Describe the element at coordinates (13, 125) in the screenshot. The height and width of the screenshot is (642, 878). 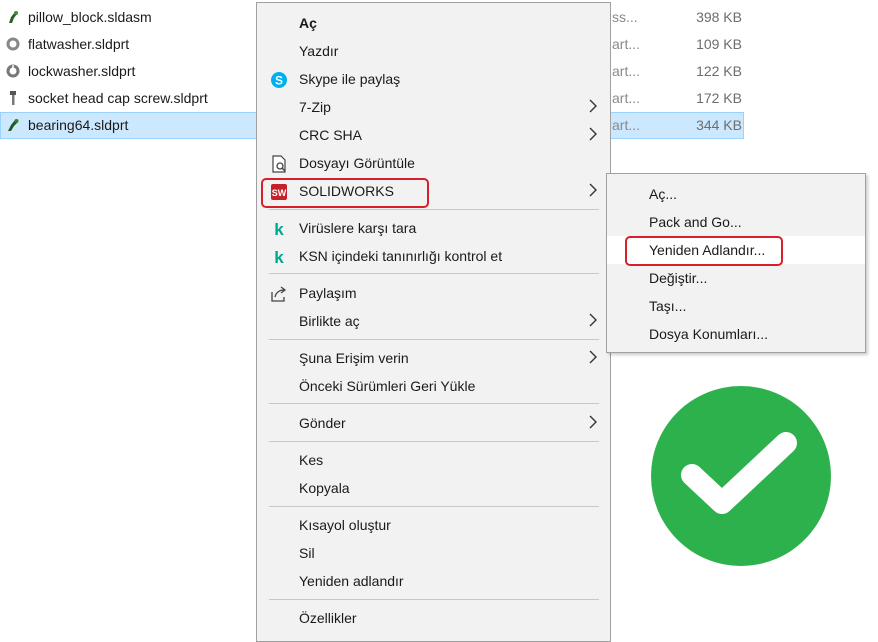
I see `part-icon` at that location.